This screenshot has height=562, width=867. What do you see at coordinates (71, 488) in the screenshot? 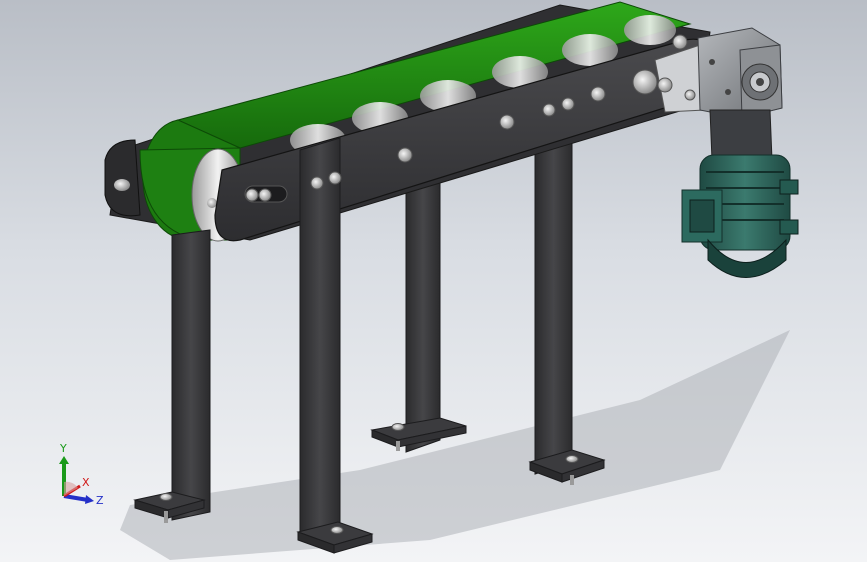
I see `triad-plane-icon` at bounding box center [71, 488].